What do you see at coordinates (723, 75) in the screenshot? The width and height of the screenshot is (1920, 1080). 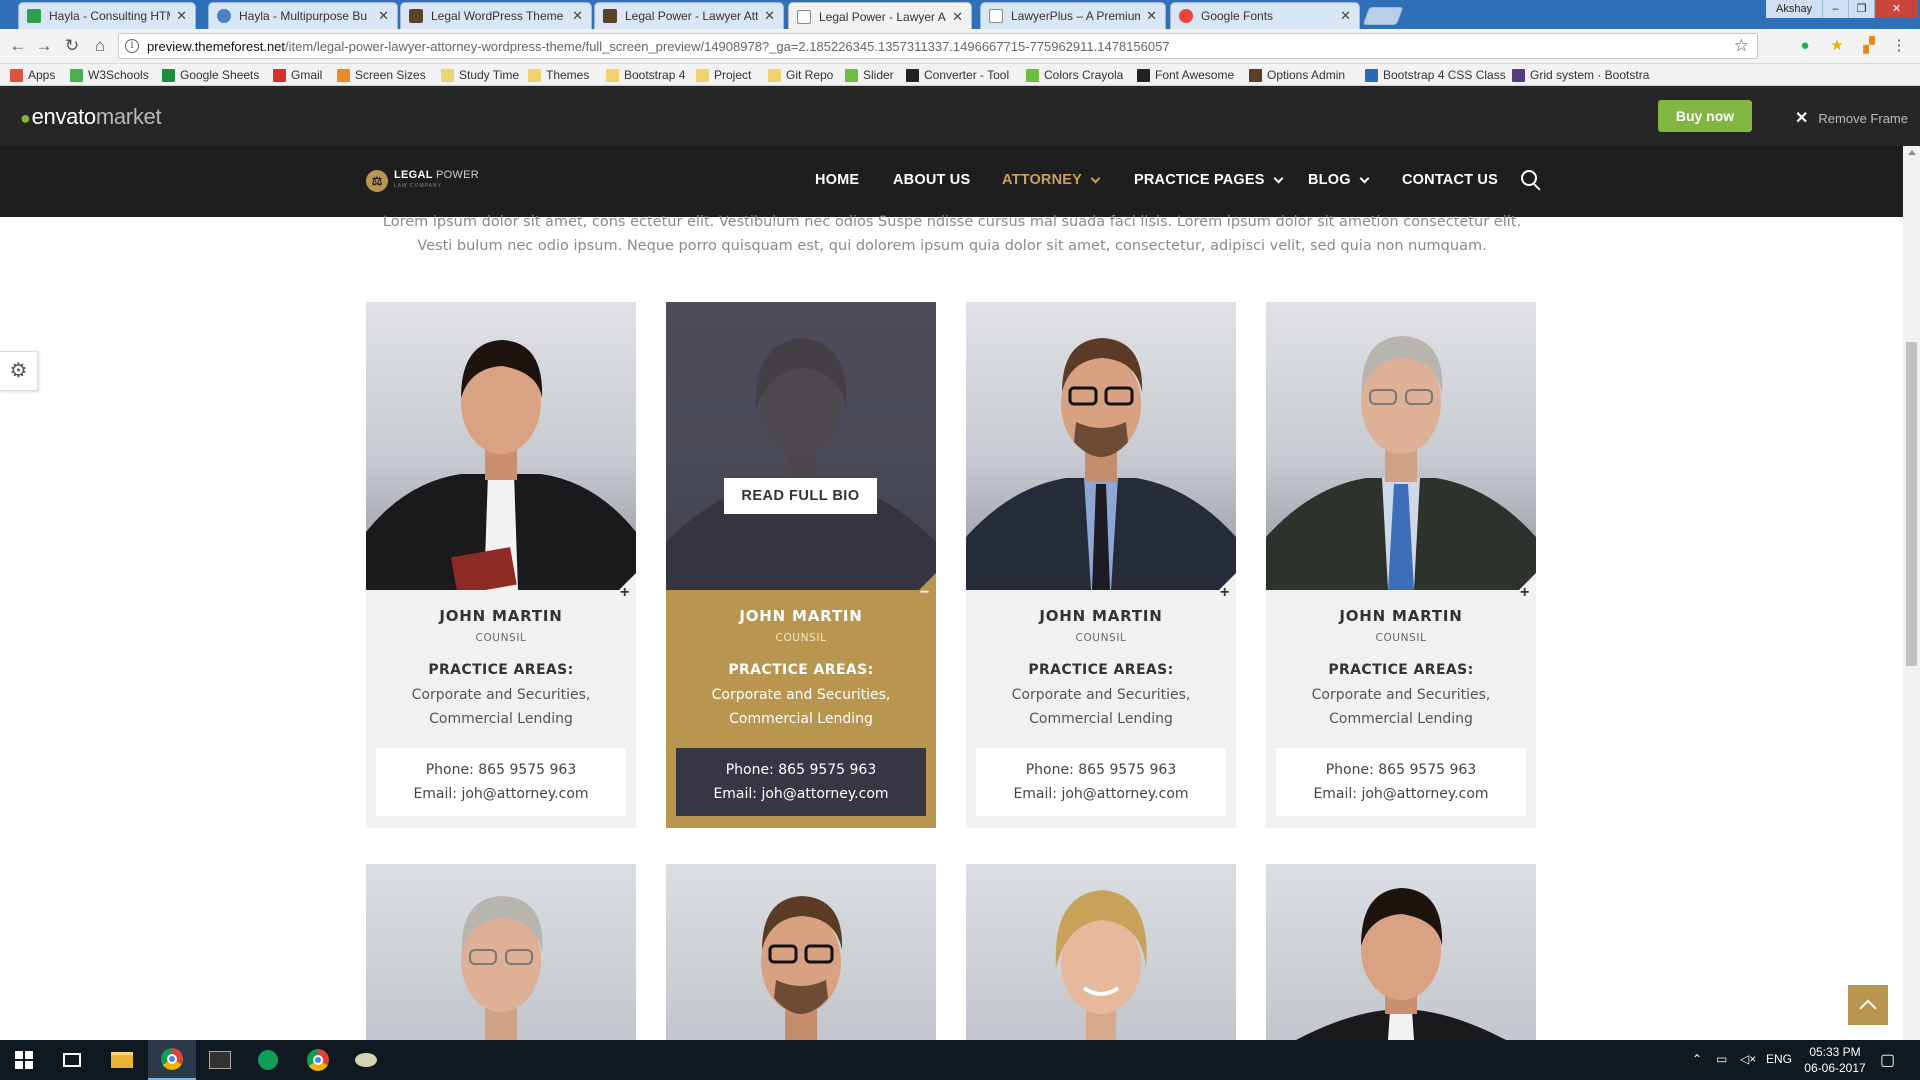 I see `bookmark-item: Project` at bounding box center [723, 75].